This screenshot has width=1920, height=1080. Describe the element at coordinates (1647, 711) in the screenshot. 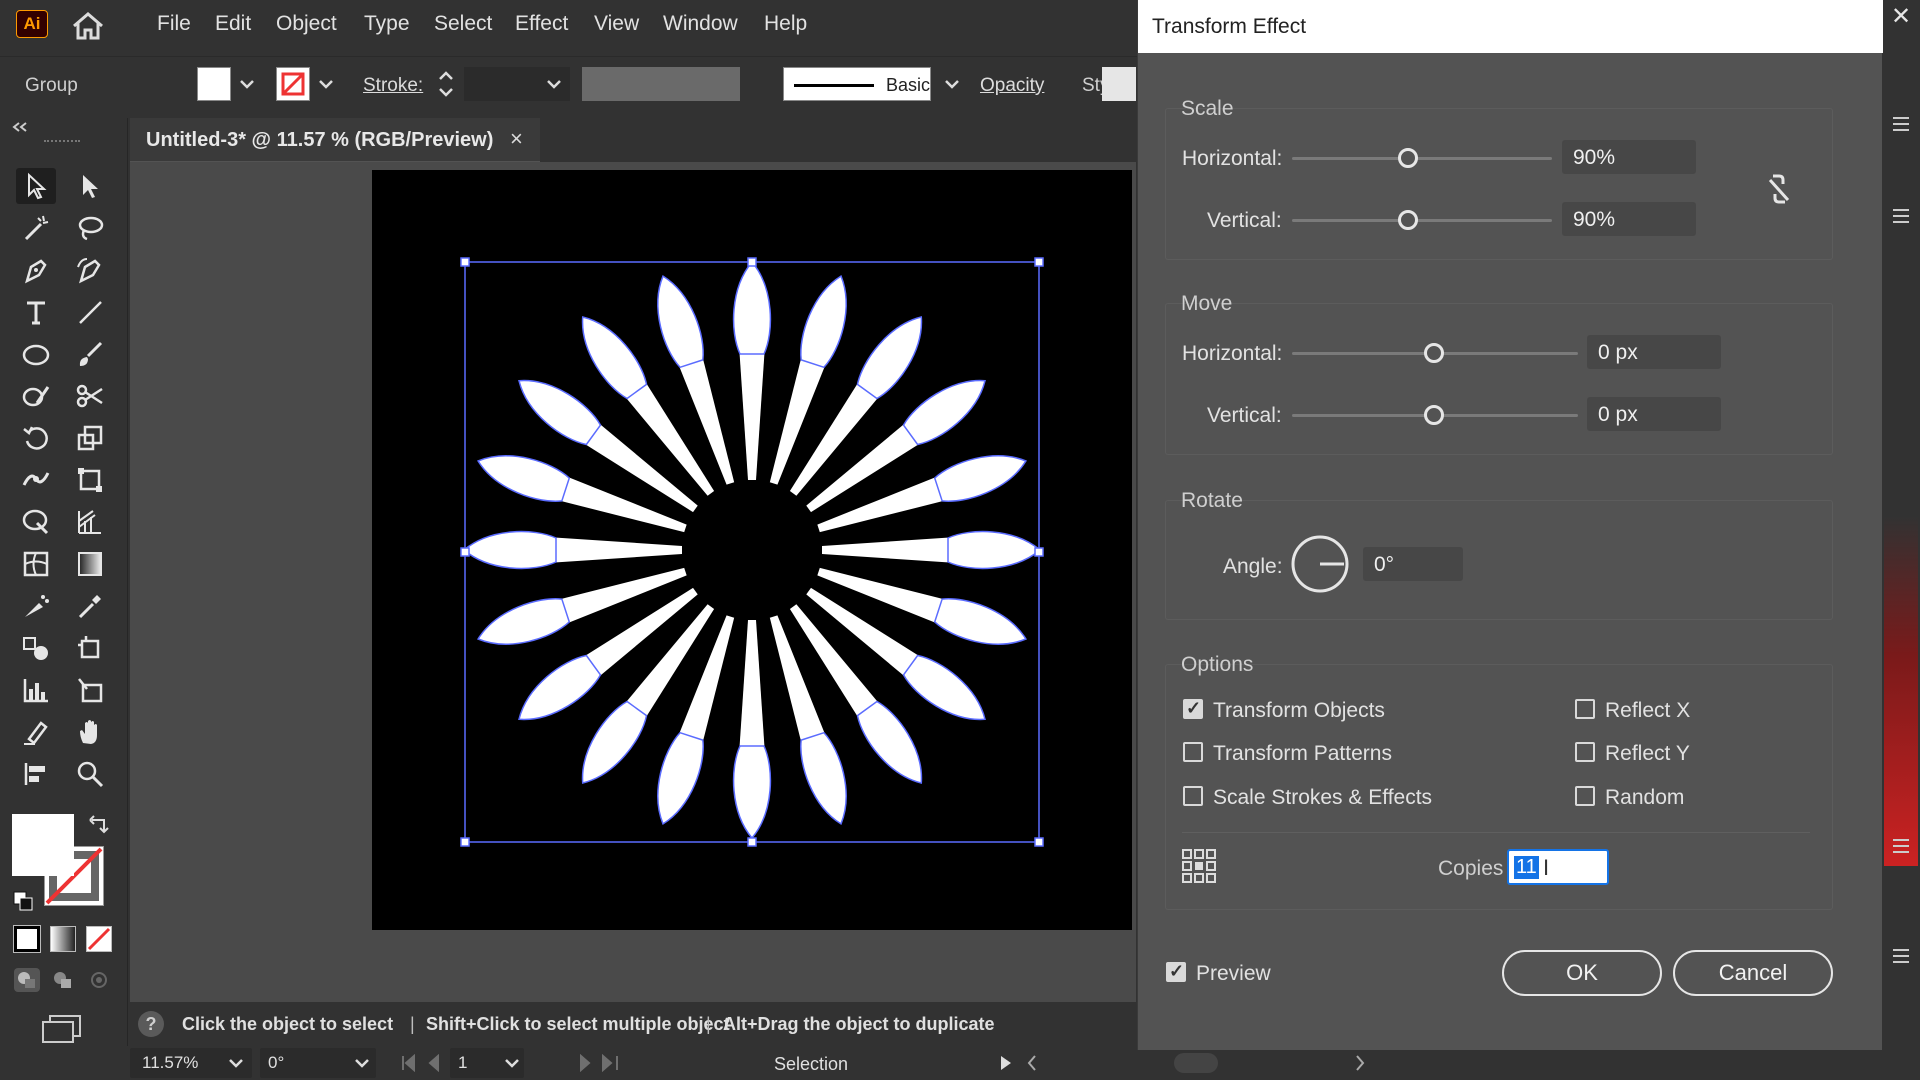

I see `reflect-x-label: Reflect X` at that location.